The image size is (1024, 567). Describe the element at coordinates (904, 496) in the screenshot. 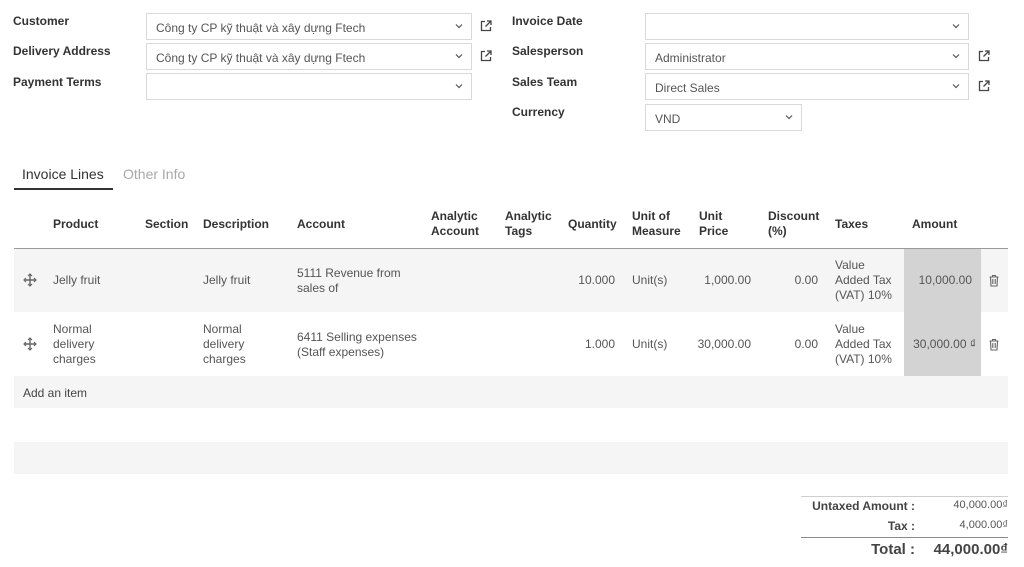

I see `totals-top-divider` at that location.